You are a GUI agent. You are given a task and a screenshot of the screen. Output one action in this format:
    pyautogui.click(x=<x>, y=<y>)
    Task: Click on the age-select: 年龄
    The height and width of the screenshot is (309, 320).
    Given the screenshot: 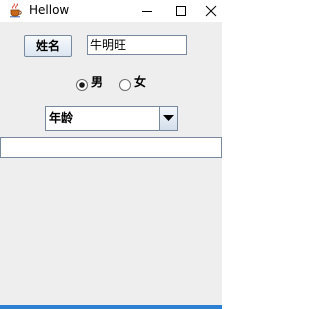 What is the action you would take?
    pyautogui.click(x=111, y=118)
    